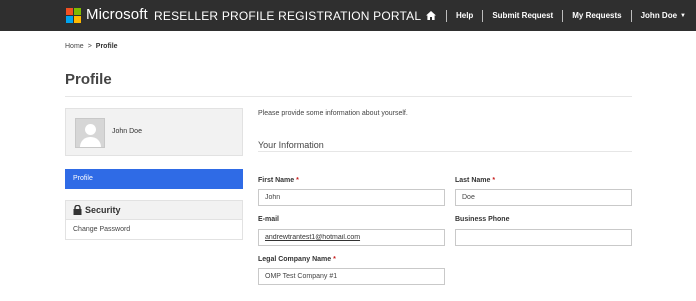  I want to click on section-divider, so click(445, 151).